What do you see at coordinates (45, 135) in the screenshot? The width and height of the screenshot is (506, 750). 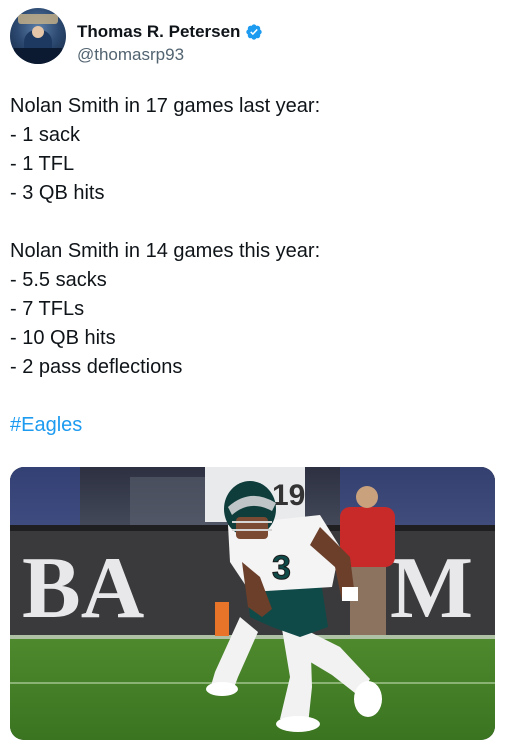 I see `list-item: - 1 sack` at bounding box center [45, 135].